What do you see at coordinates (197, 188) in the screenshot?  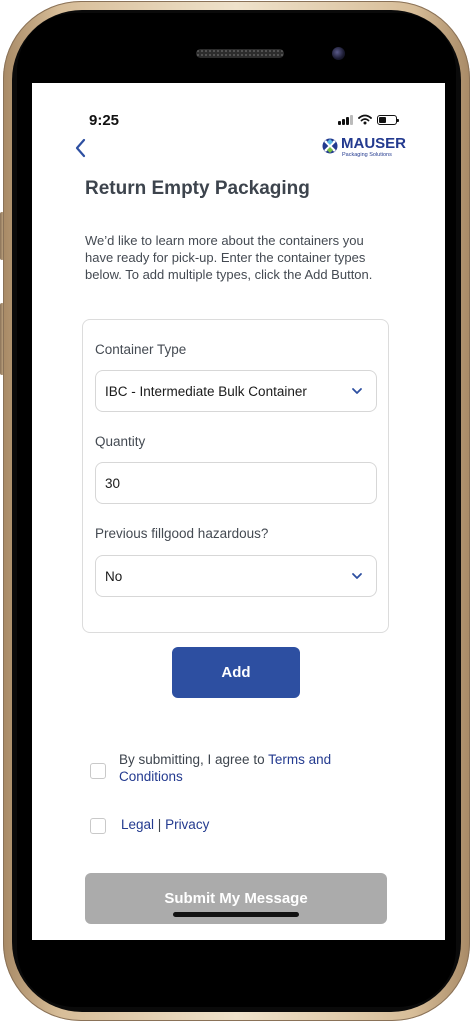 I see `page-title: Return Empty Packaging` at bounding box center [197, 188].